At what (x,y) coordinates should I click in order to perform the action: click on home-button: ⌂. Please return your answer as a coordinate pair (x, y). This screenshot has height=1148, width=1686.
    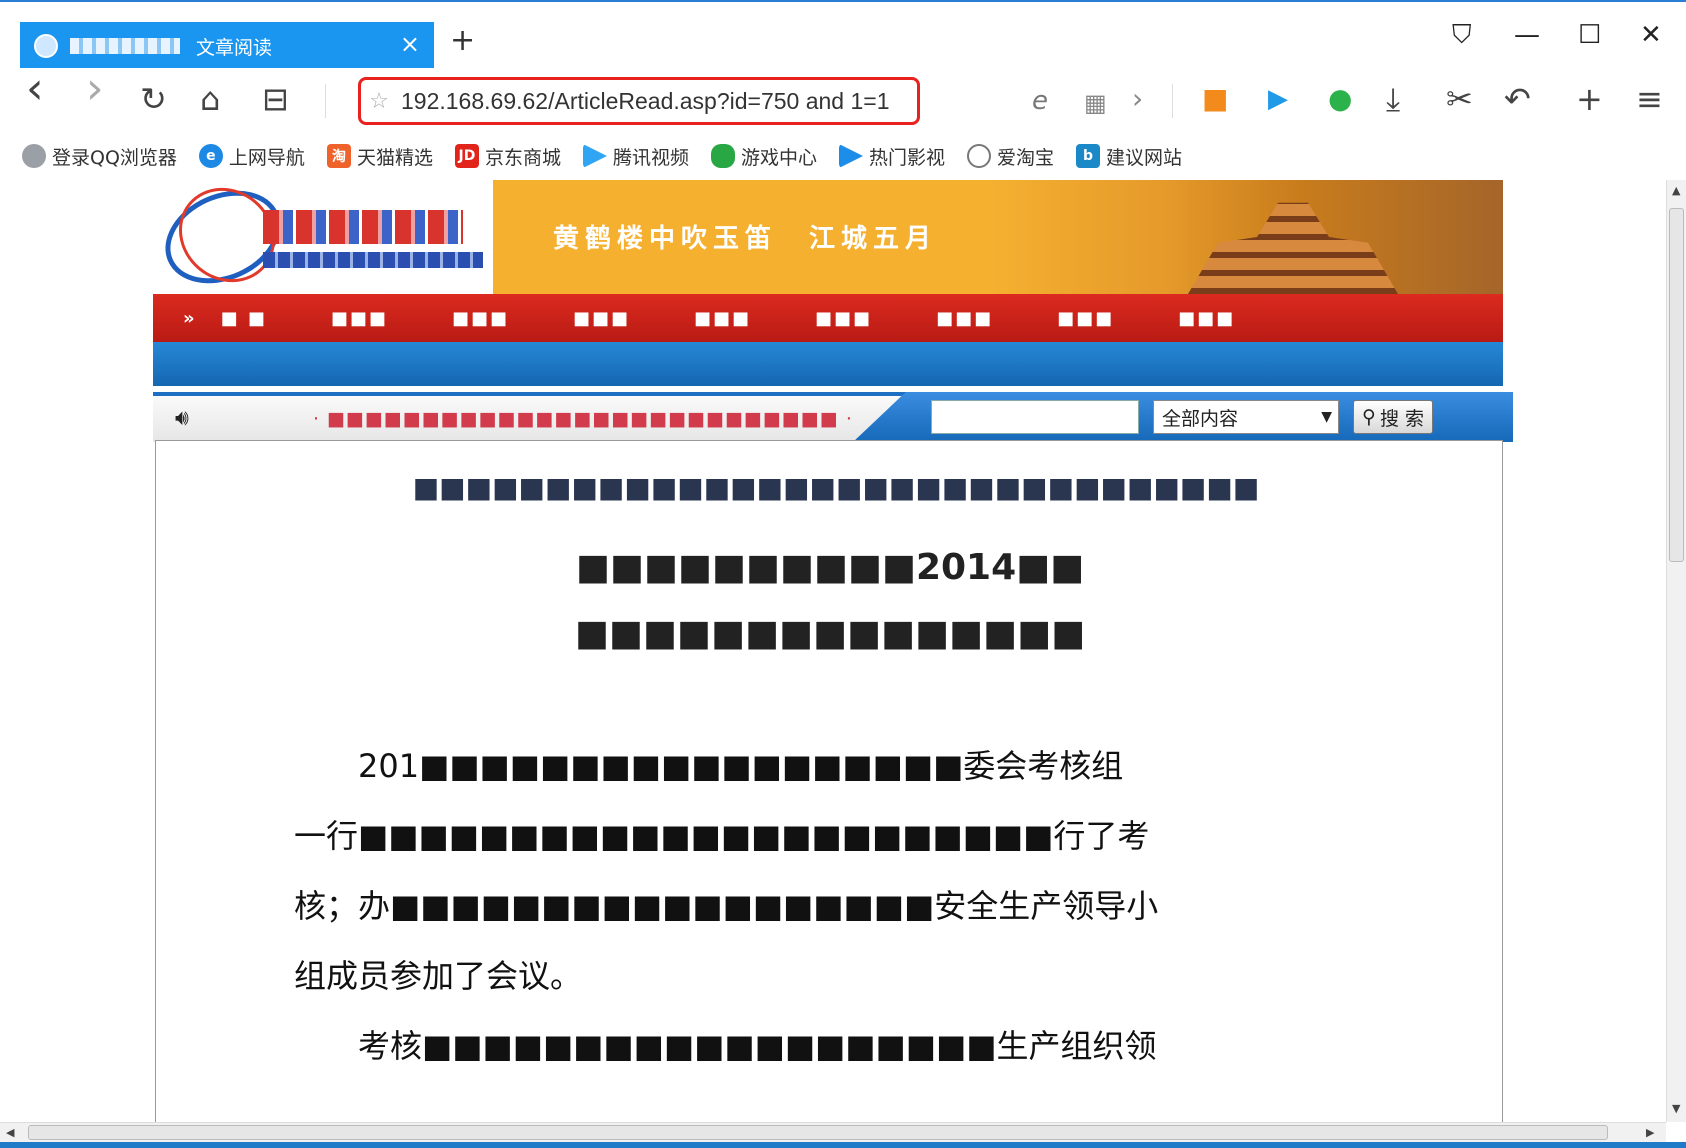
    Looking at the image, I should click on (210, 99).